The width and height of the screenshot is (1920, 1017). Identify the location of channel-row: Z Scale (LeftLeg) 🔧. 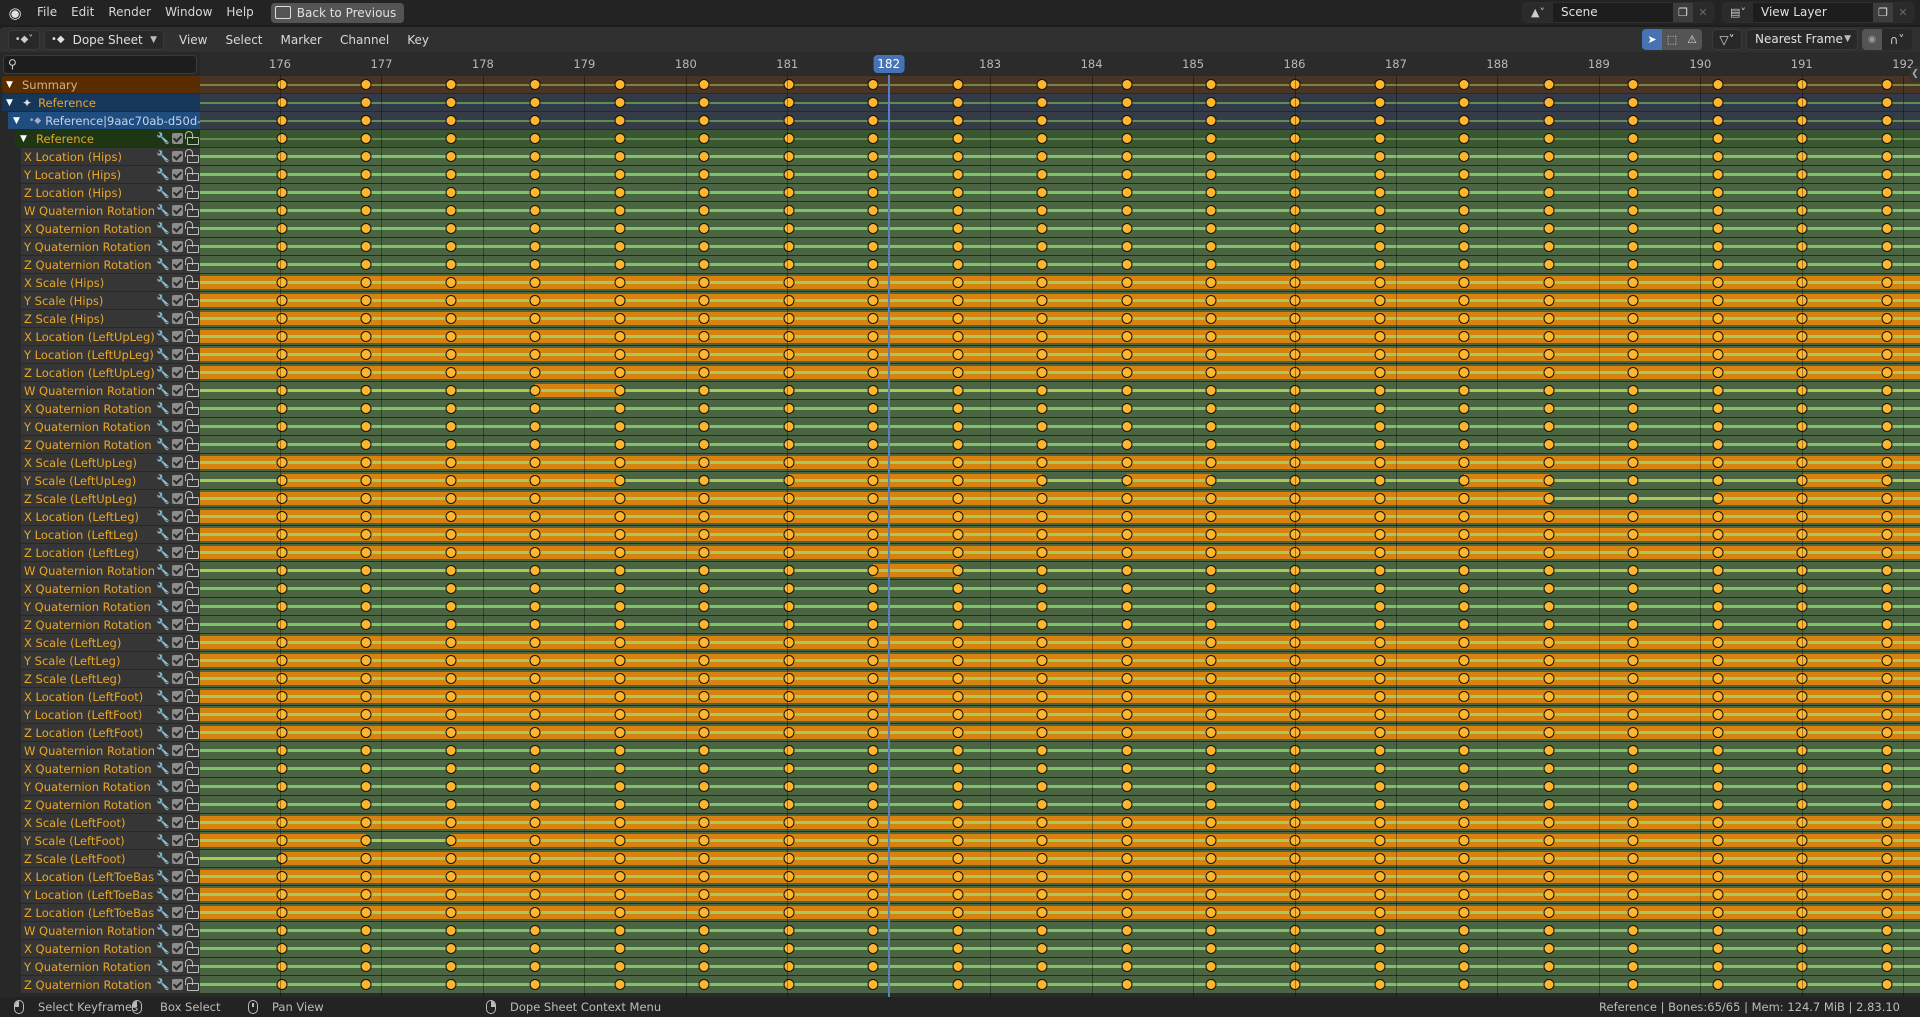
(110, 678).